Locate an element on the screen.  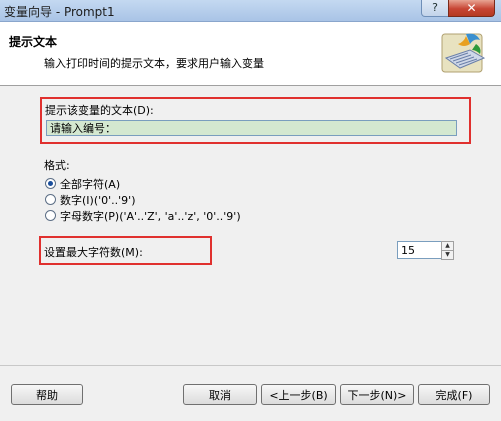
help-title-button: ? is located at coordinates (435, 8).